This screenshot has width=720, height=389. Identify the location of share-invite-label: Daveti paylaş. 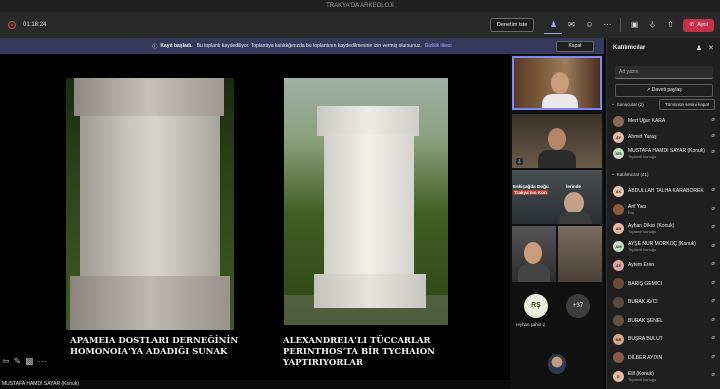
(666, 90).